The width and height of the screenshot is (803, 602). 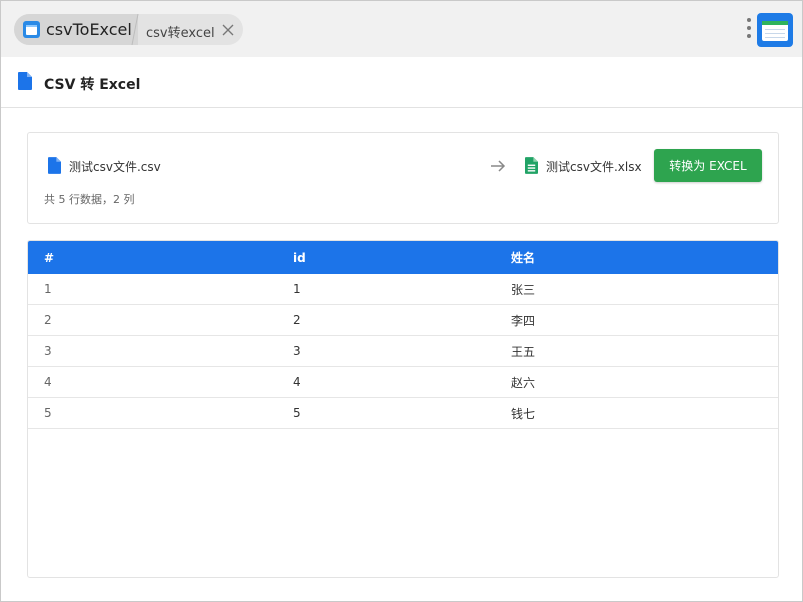 I want to click on table-header-row: # id 姓名, so click(x=403, y=257).